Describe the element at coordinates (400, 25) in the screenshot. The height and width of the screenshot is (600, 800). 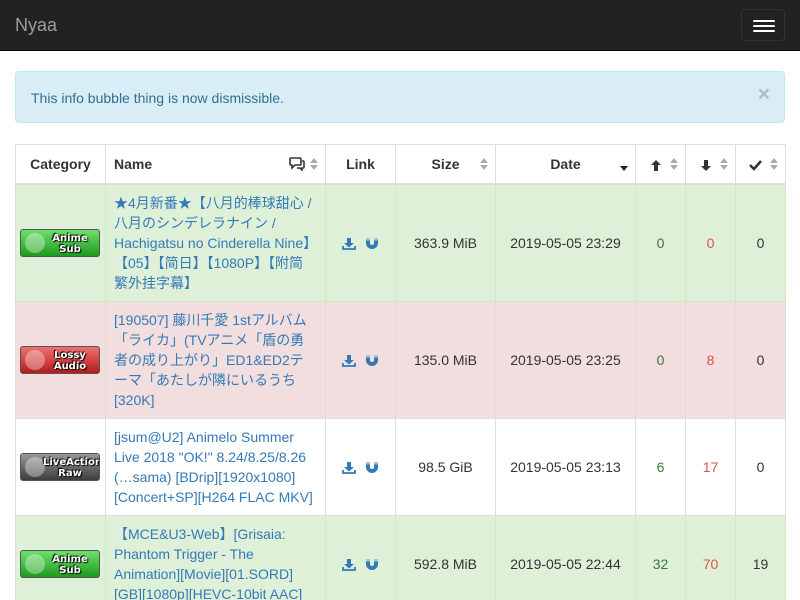
I see `navbar: Nyaa` at that location.